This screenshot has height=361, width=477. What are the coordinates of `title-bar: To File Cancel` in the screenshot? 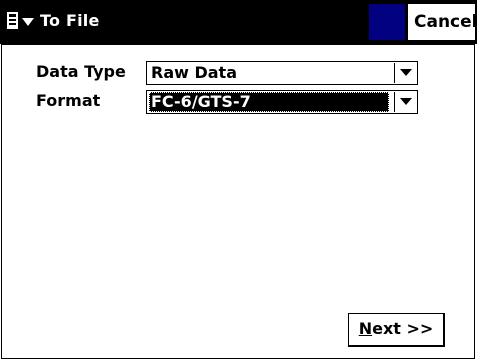 It's located at (238, 22).